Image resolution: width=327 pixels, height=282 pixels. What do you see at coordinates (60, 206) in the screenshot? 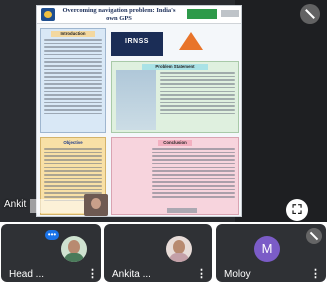
I see `name-tag-background` at bounding box center [60, 206].